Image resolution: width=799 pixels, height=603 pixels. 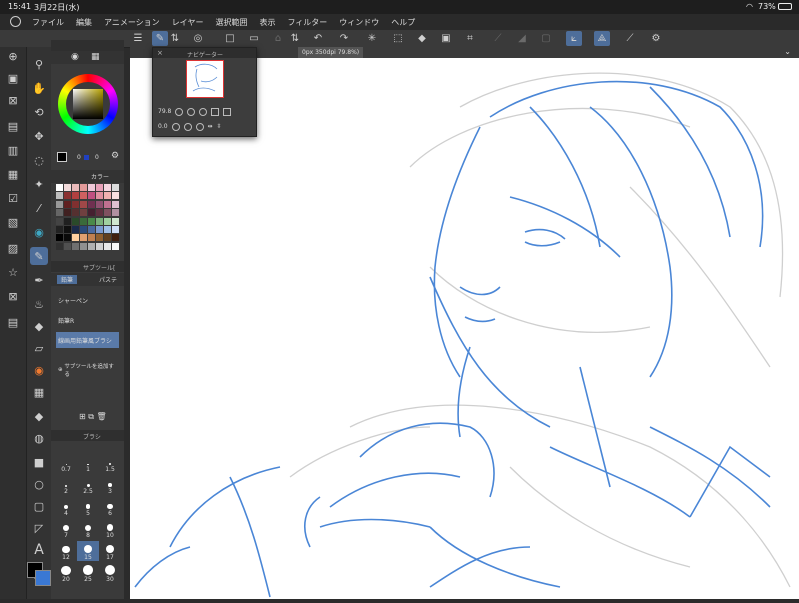 I want to click on pen-tool-icon: ✒, so click(x=39, y=280).